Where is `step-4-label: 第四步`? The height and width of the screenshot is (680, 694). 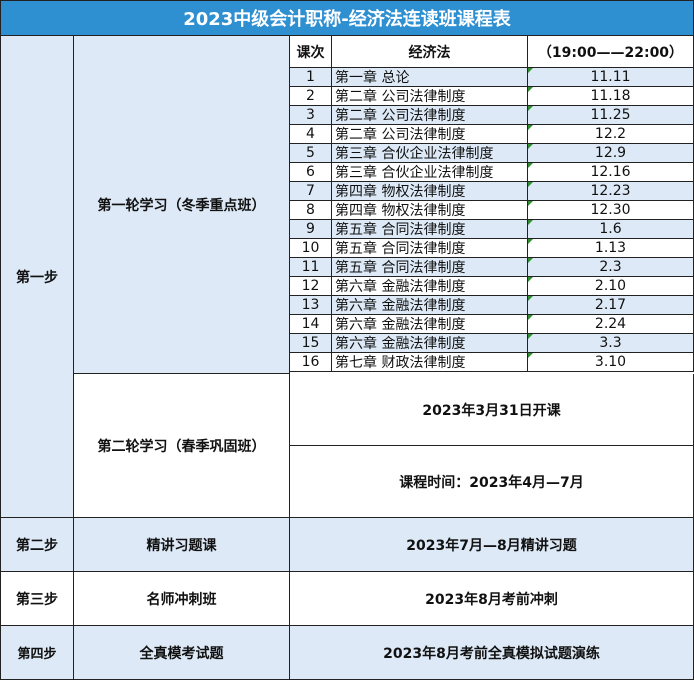
step-4-label: 第四步 is located at coordinates (37, 653).